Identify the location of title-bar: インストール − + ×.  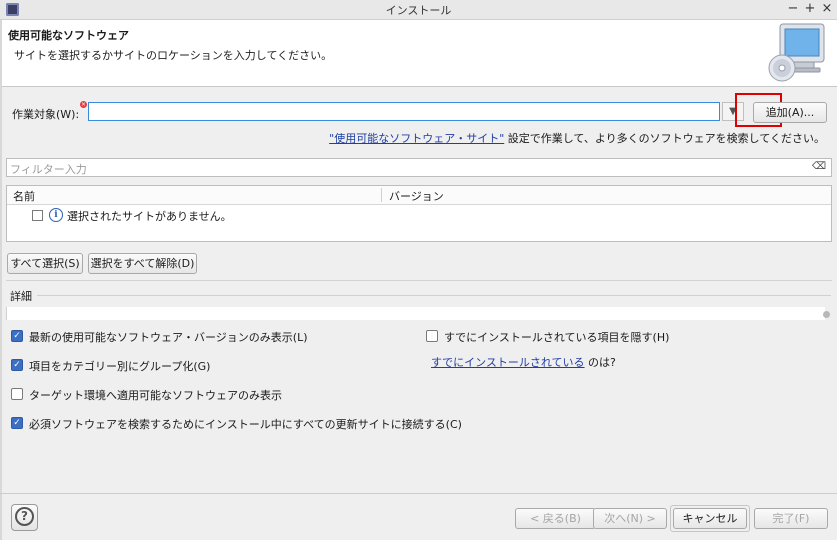
(418, 10).